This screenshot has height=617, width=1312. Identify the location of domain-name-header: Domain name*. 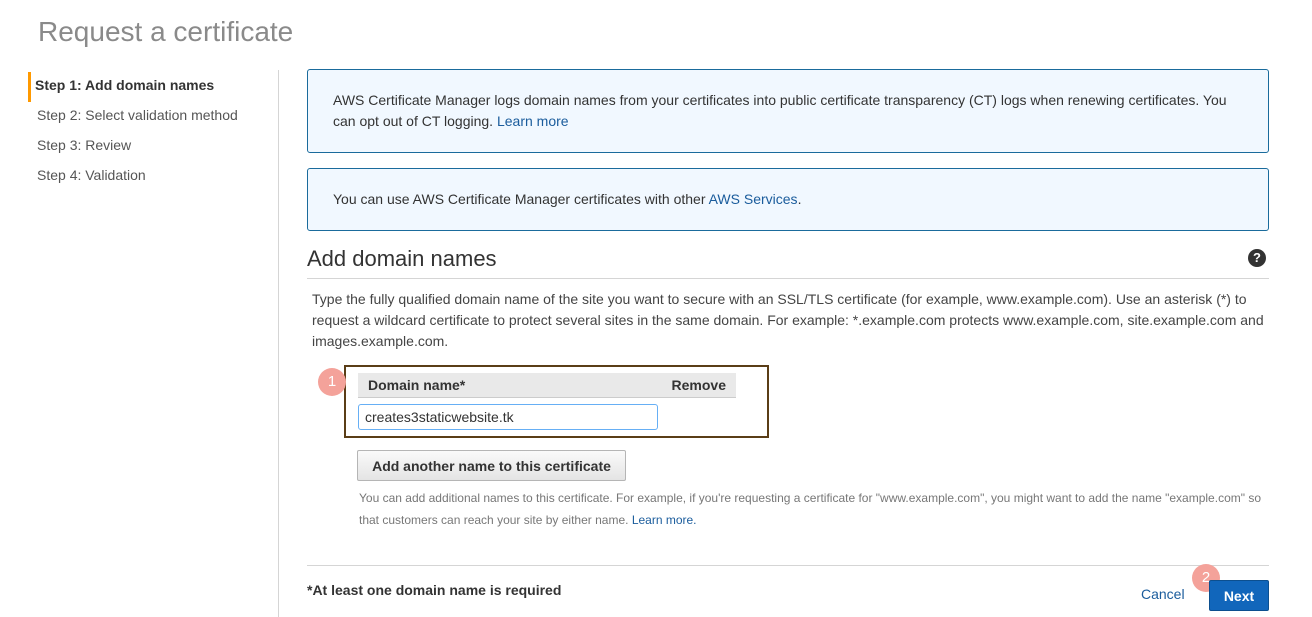
(417, 385).